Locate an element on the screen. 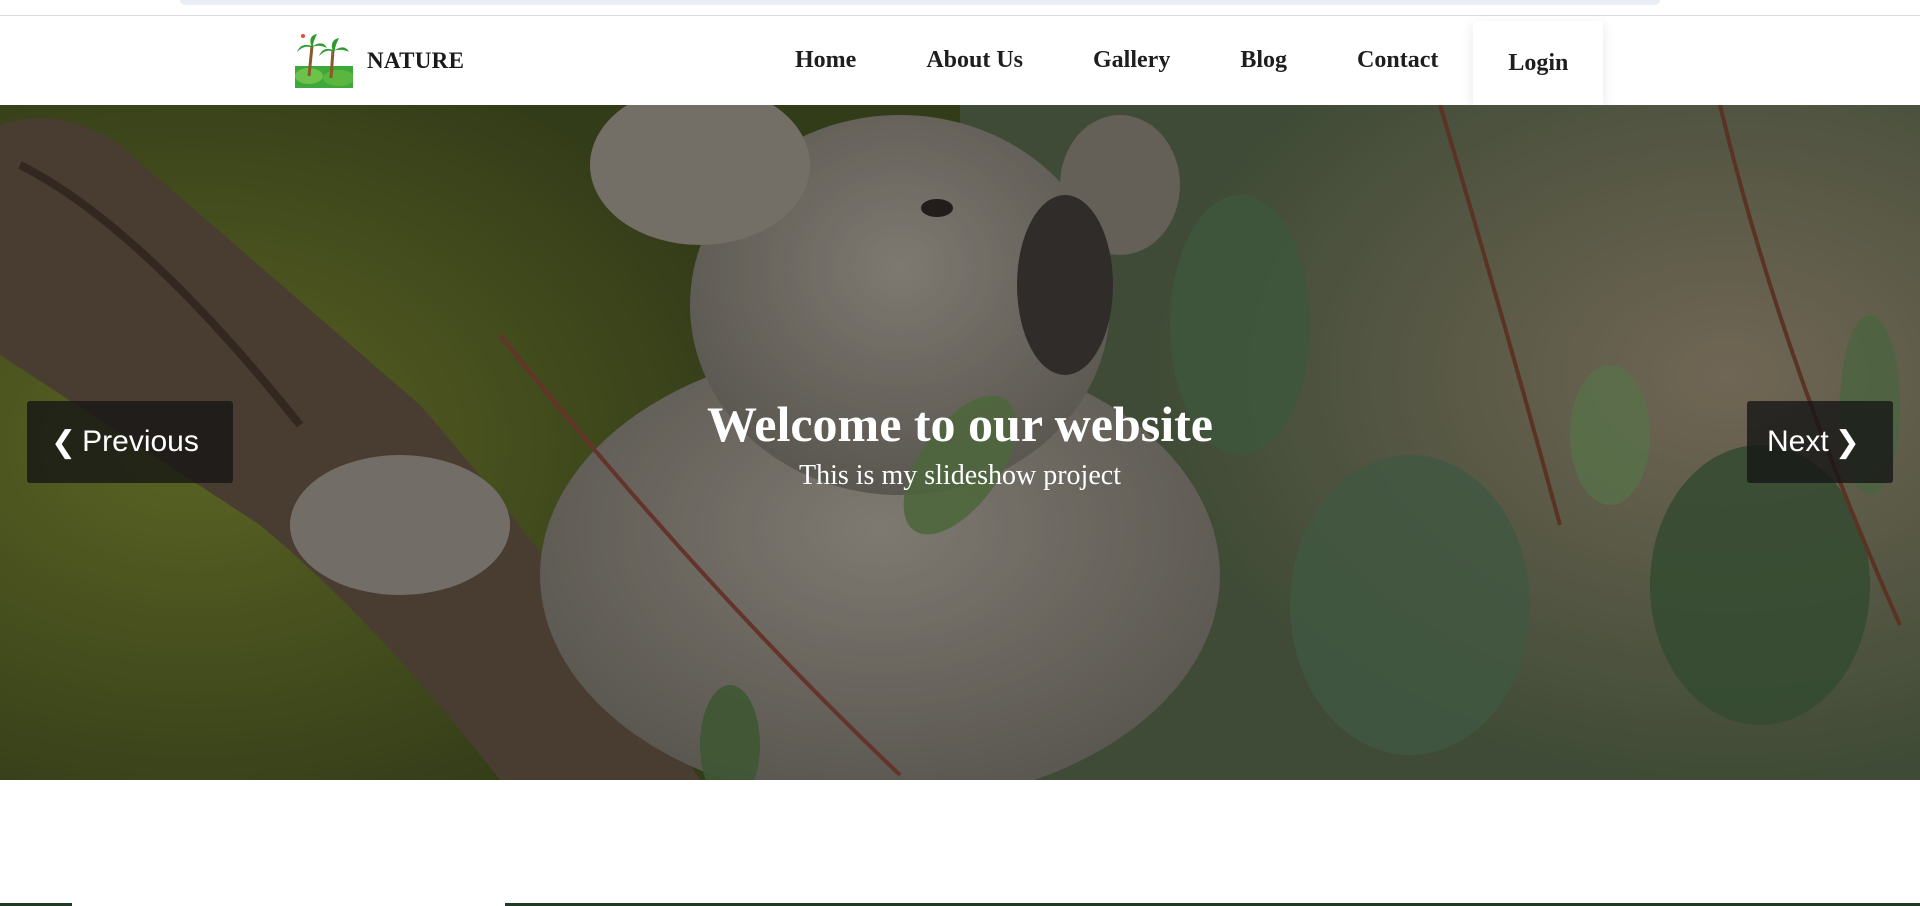  top-strip-pill is located at coordinates (920, 2).